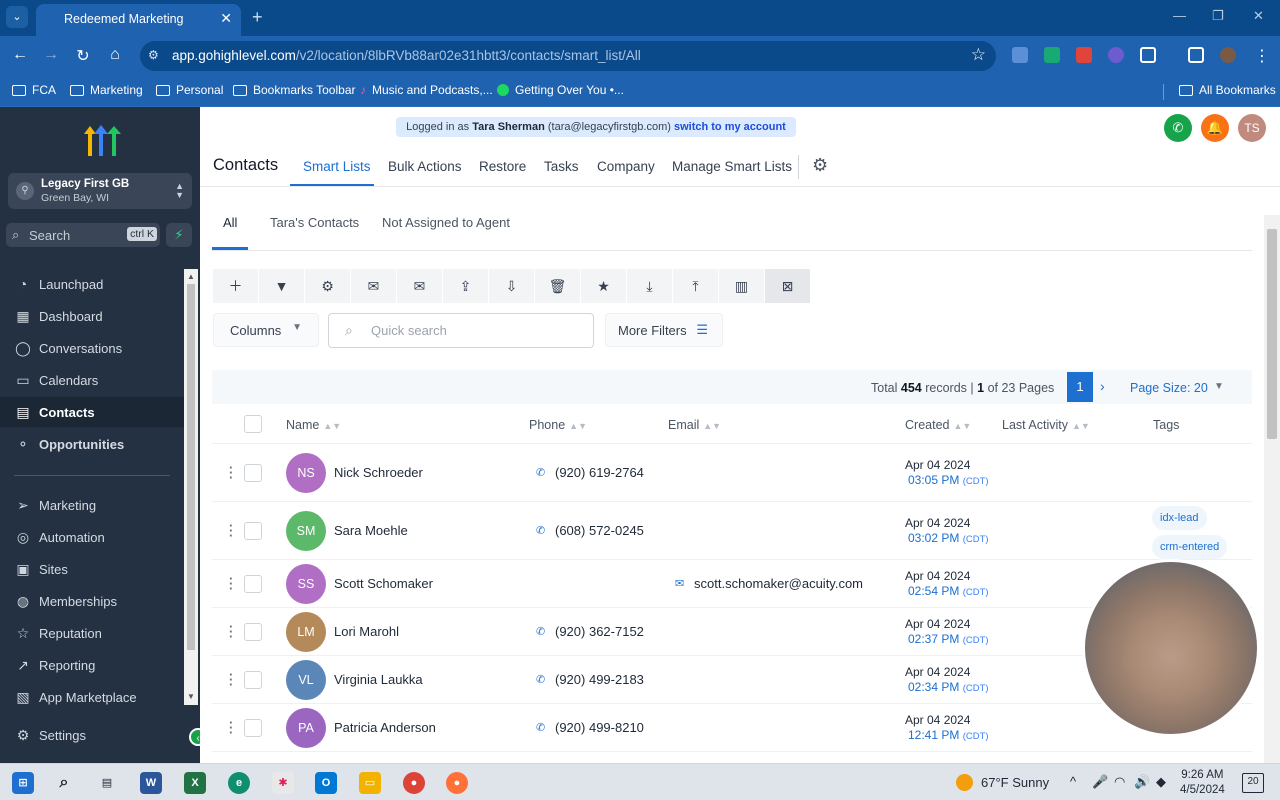 Image resolution: width=1280 pixels, height=800 pixels. What do you see at coordinates (23, 783) in the screenshot?
I see `windows-start-icon: ⊞` at bounding box center [23, 783].